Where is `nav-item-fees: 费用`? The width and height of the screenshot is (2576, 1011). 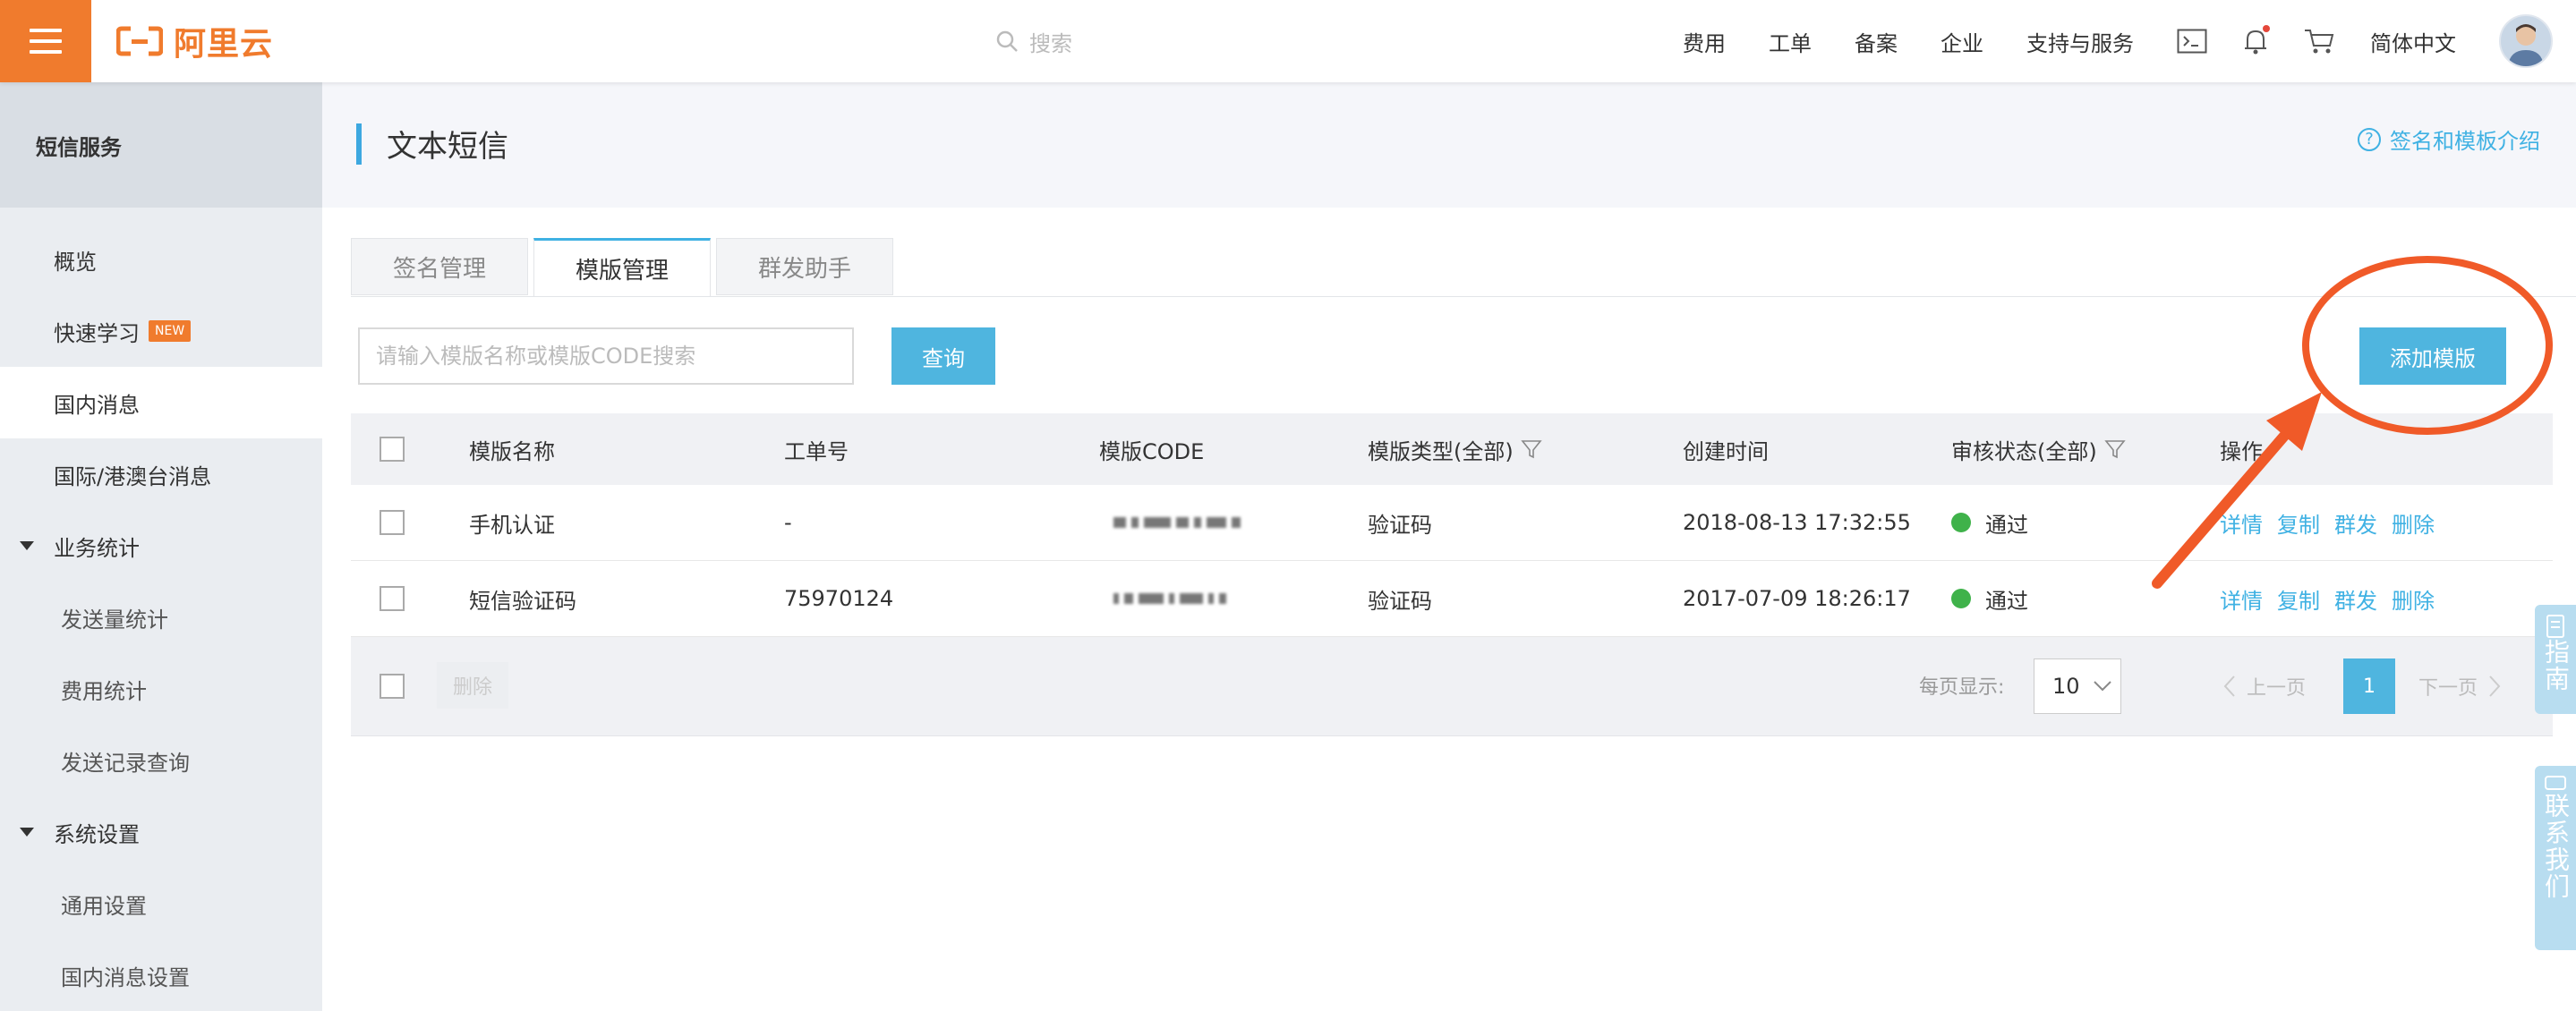
nav-item-fees: 费用 is located at coordinates (1704, 42).